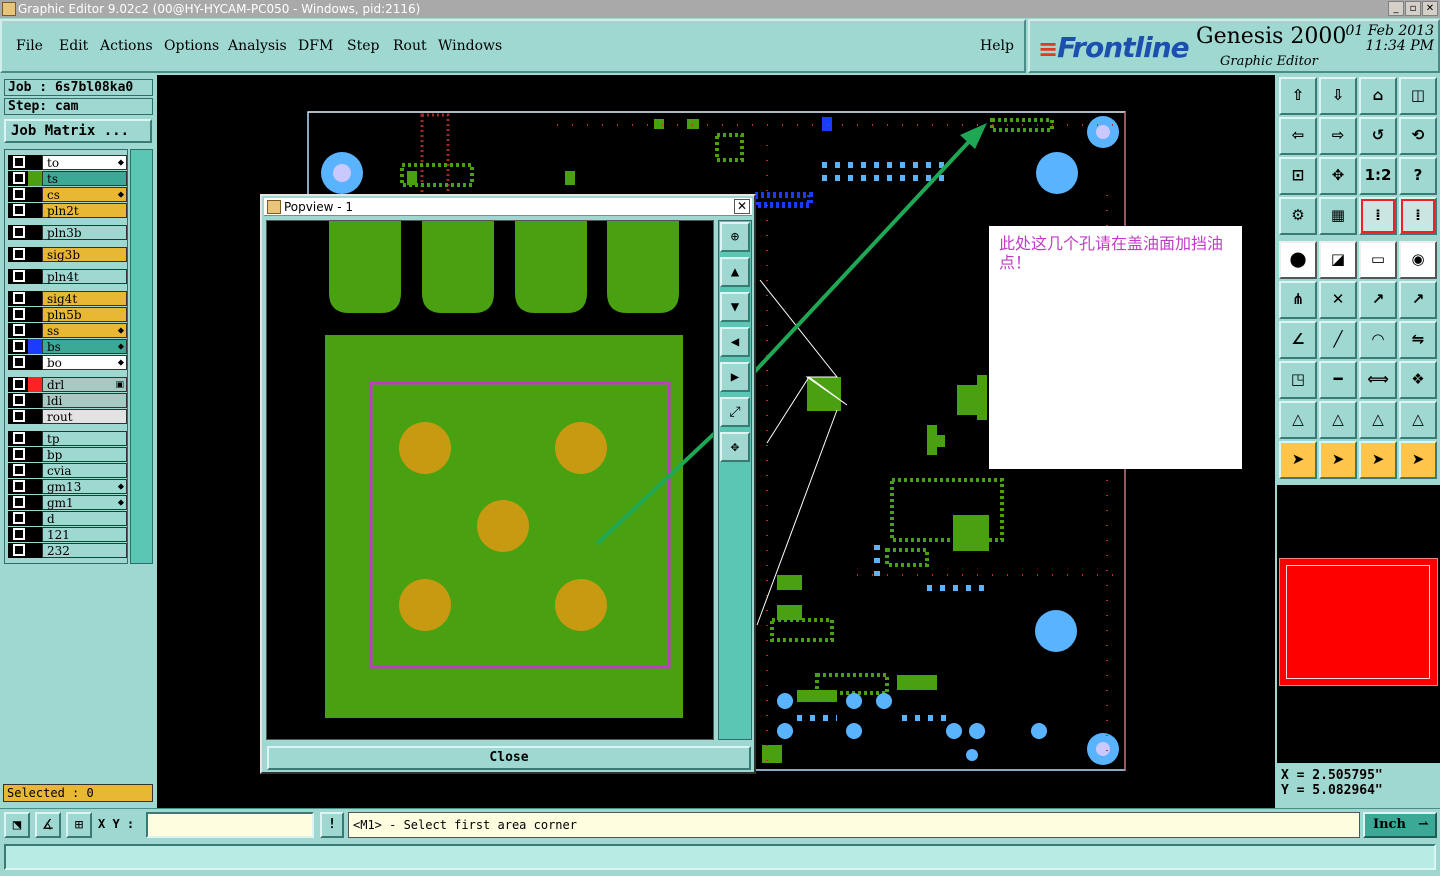 This screenshot has height=876, width=1440. I want to click on help-icon: ?, so click(1418, 176).